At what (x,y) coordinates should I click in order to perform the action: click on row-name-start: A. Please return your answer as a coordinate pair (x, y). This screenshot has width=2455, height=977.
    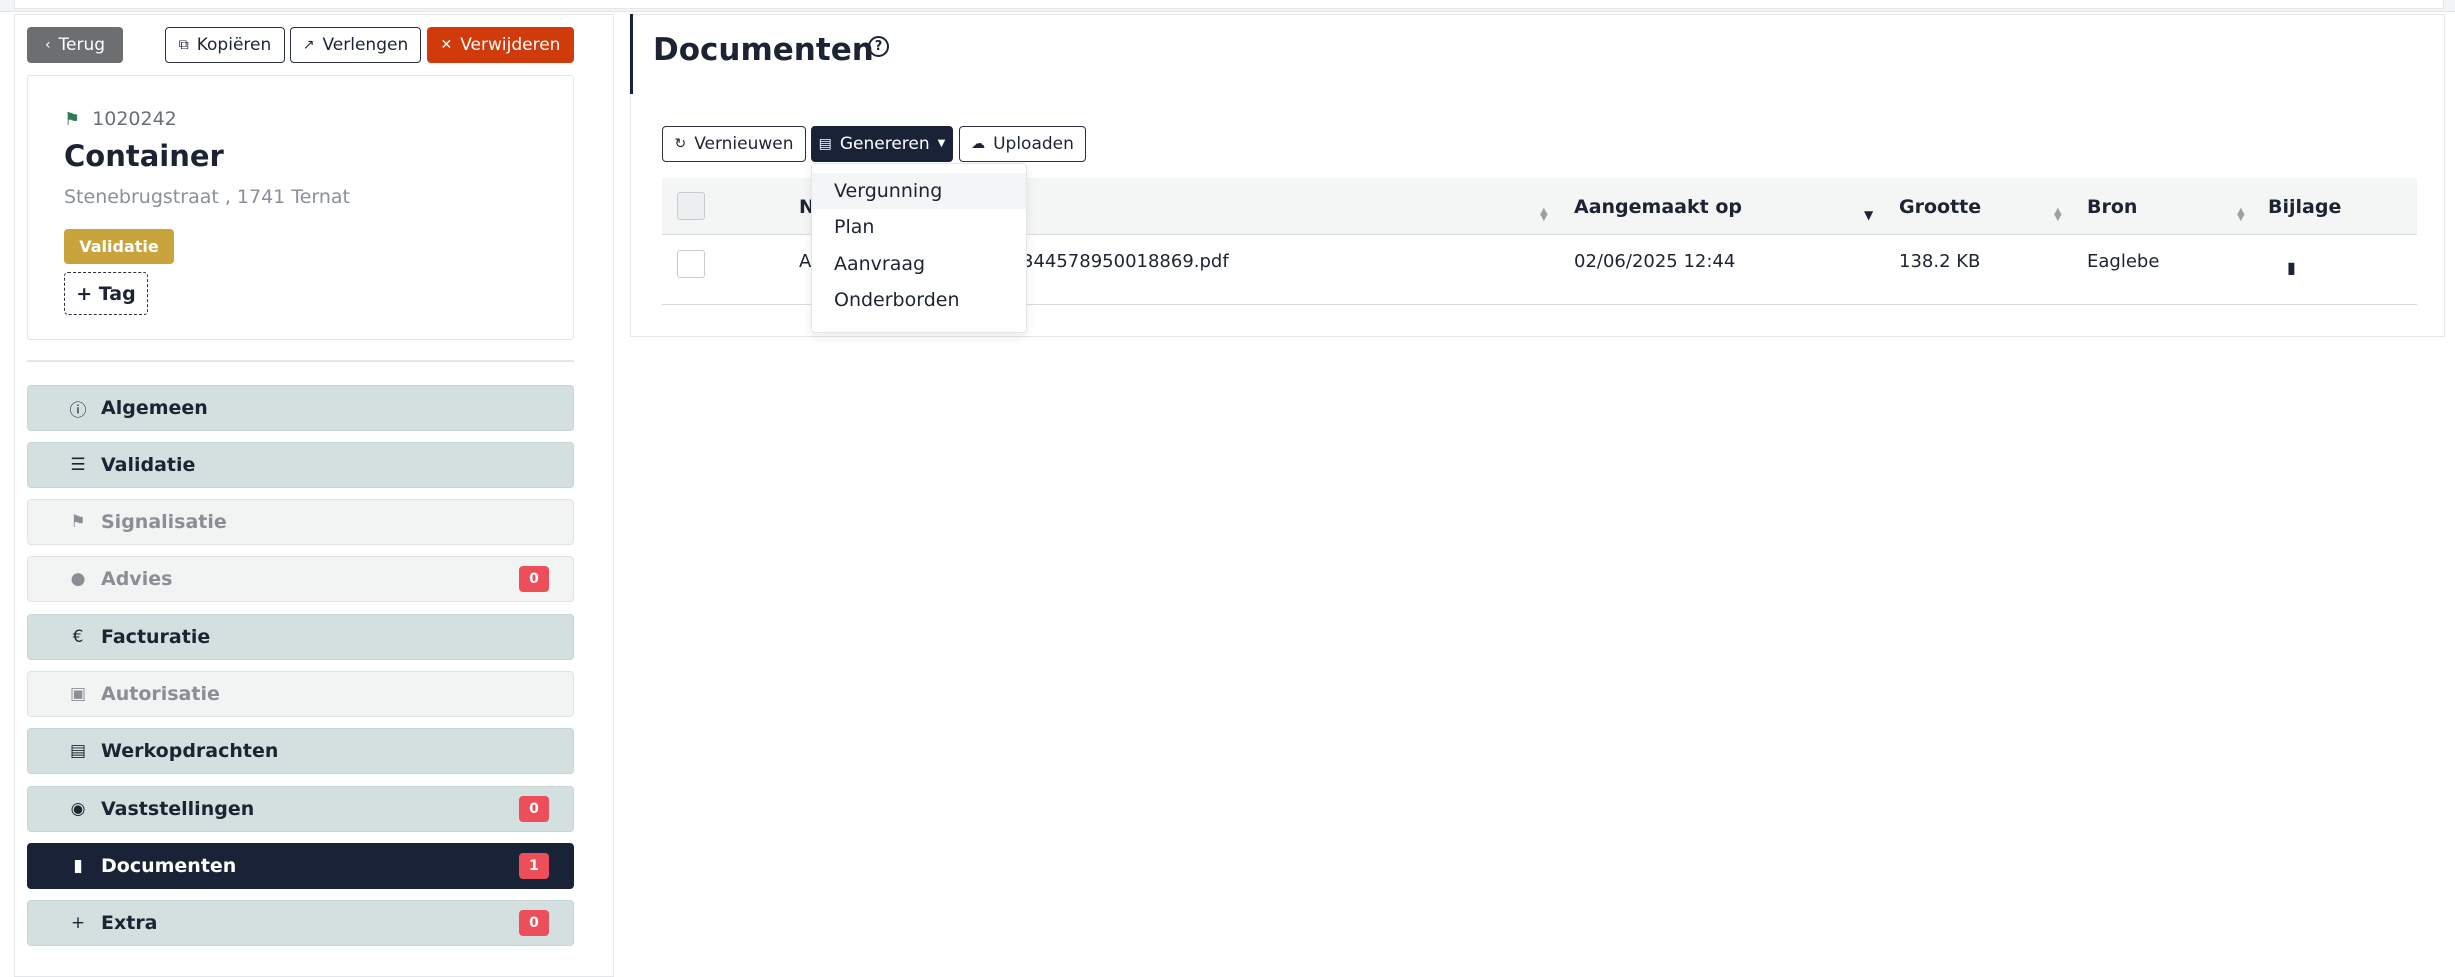
    Looking at the image, I should click on (805, 261).